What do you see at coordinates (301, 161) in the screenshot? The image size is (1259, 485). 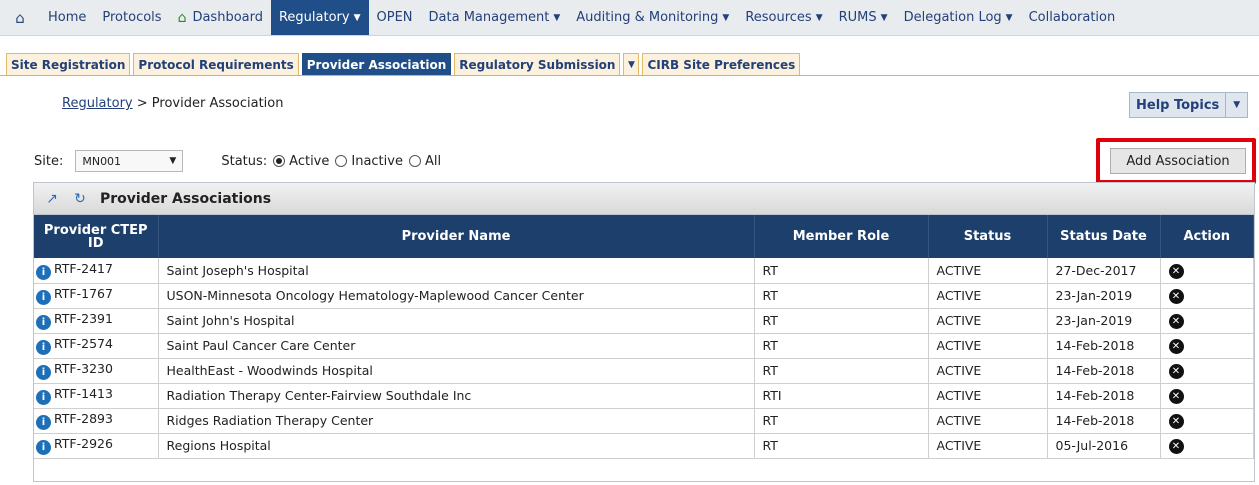 I see `status-radio-active: Active` at bounding box center [301, 161].